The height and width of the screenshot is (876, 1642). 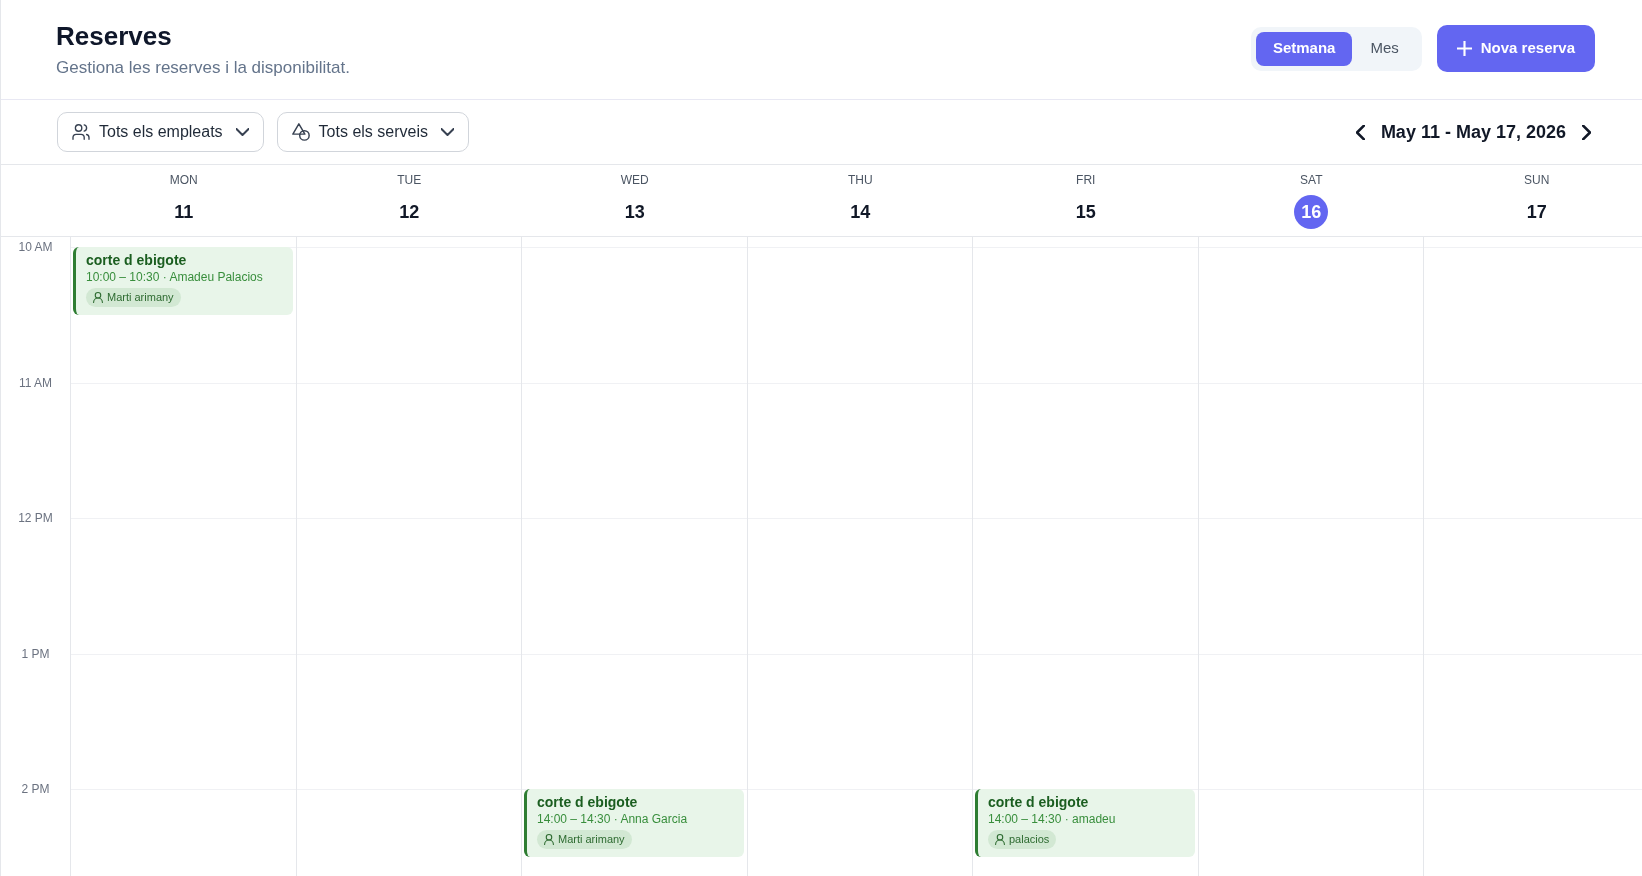 I want to click on filter-dropdown: Tots els serveis, so click(x=372, y=132).